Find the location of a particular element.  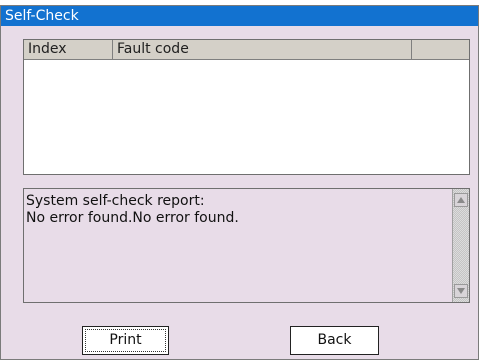

back-button: Back is located at coordinates (334, 340).